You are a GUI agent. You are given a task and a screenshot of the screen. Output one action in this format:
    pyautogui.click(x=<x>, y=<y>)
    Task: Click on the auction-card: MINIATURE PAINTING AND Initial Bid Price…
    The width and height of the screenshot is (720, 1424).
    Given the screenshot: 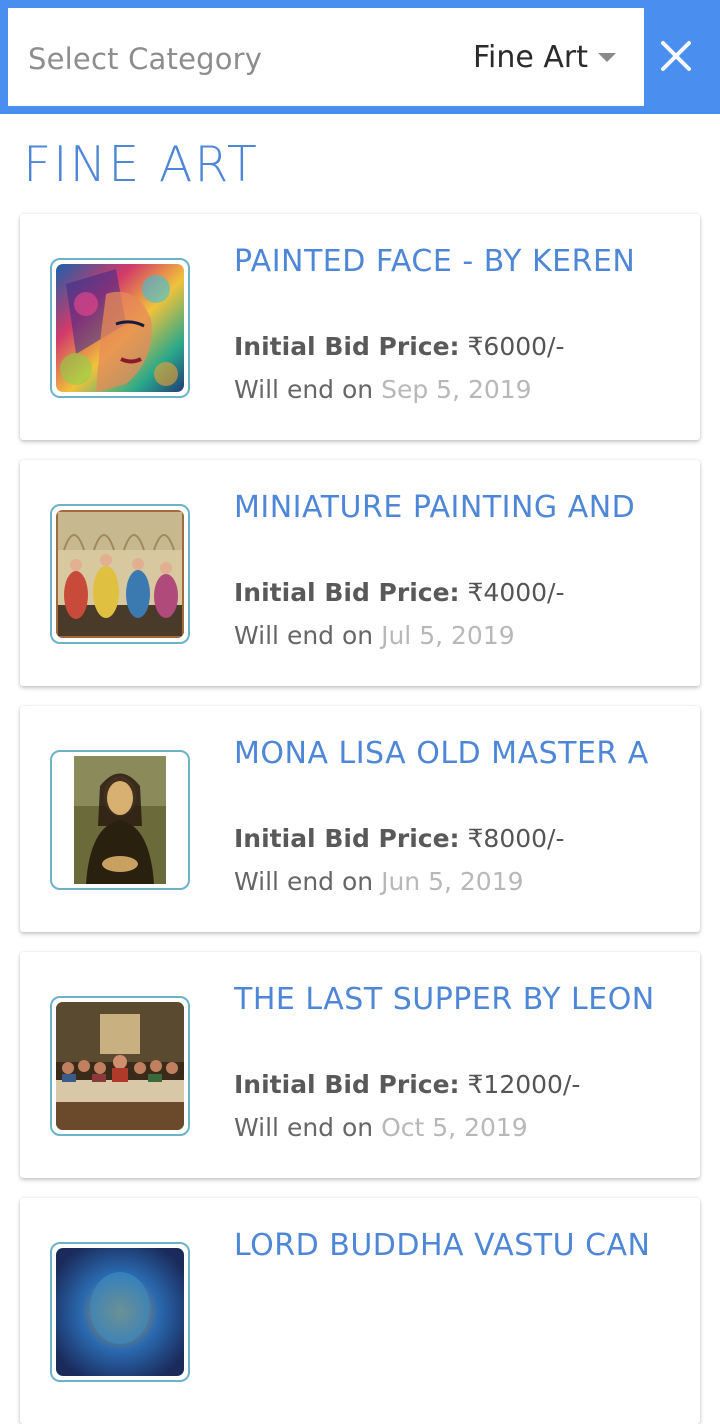 What is the action you would take?
    pyautogui.click(x=360, y=573)
    